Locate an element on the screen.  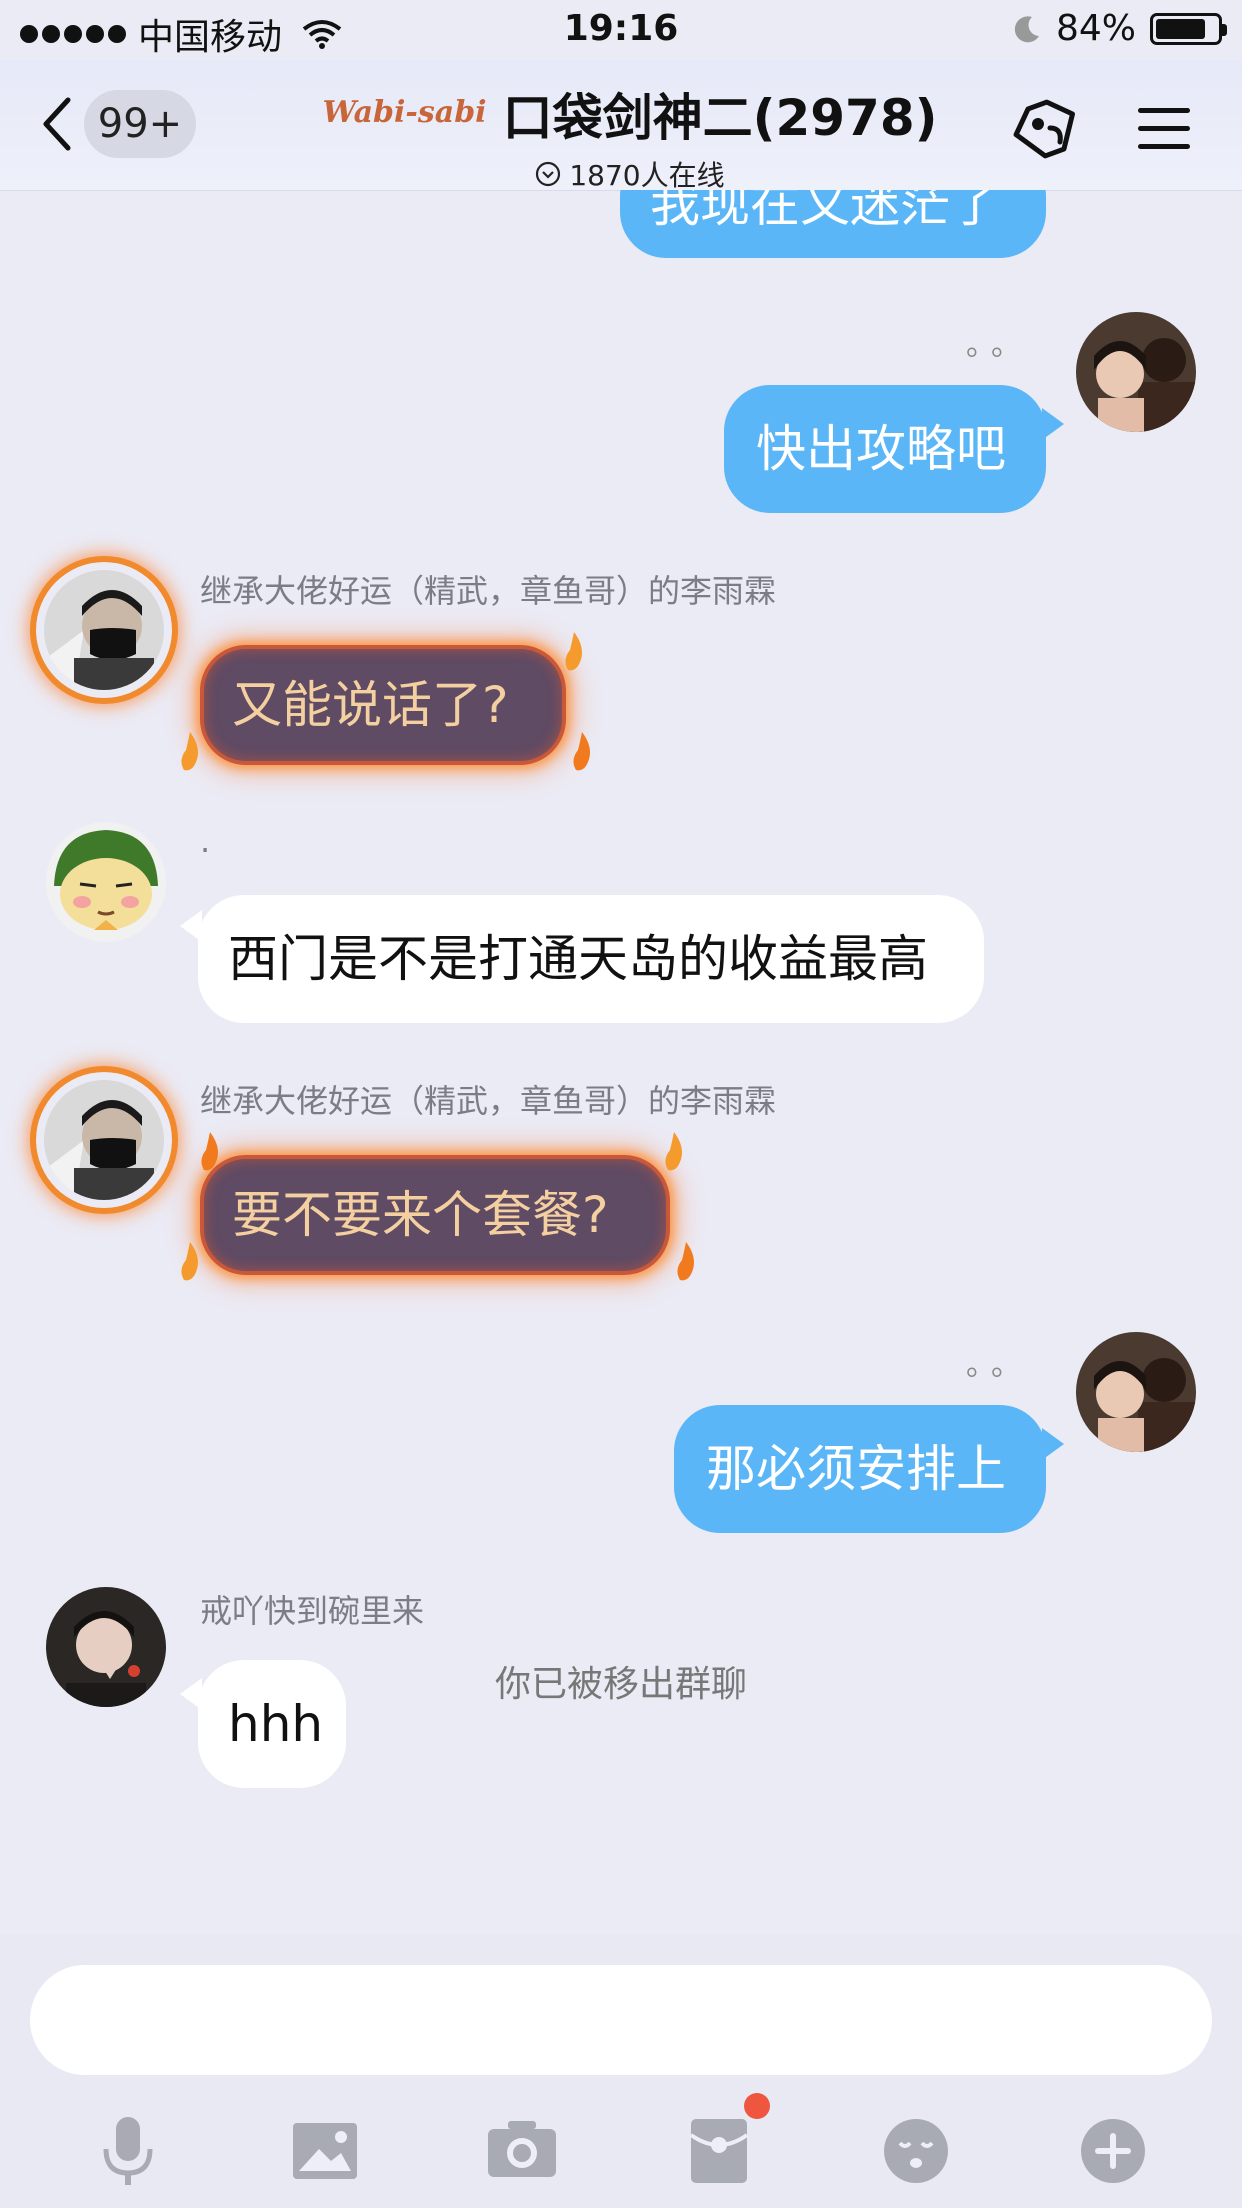
title-row: Wabi-sabi 口袋剑神二(2978) is located at coordinates (630, 114).